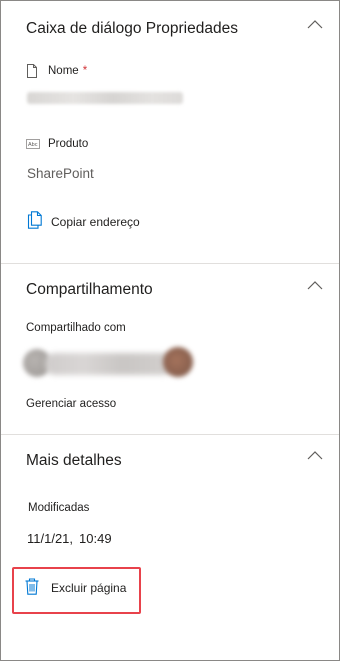  I want to click on details-section-title: Mais detalhes, so click(74, 460).